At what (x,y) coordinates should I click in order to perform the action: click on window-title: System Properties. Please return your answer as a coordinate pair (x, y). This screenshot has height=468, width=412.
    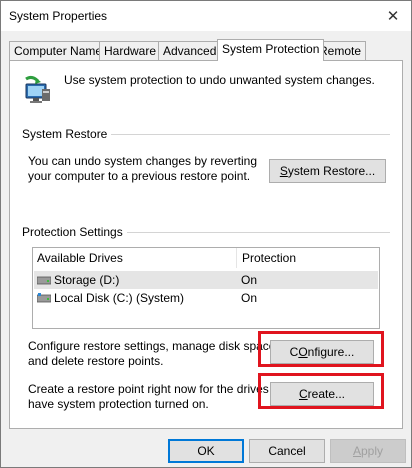
    Looking at the image, I should click on (58, 16).